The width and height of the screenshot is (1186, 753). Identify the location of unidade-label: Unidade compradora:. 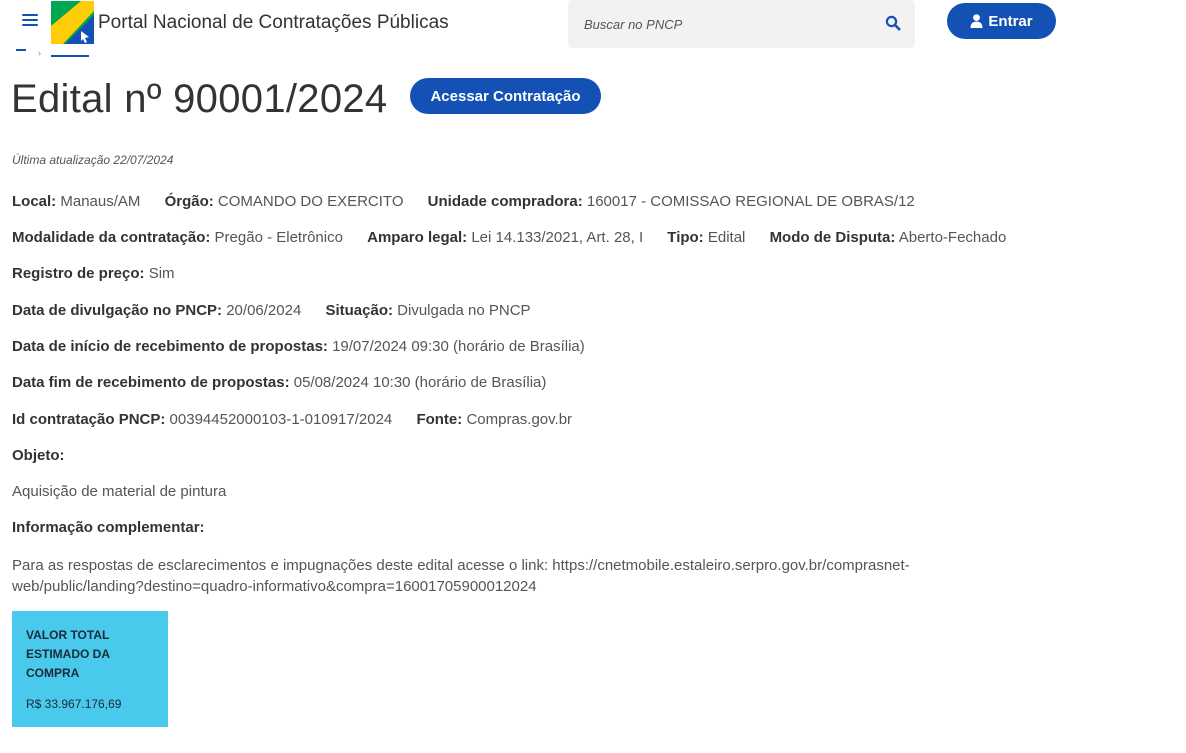
(505, 201).